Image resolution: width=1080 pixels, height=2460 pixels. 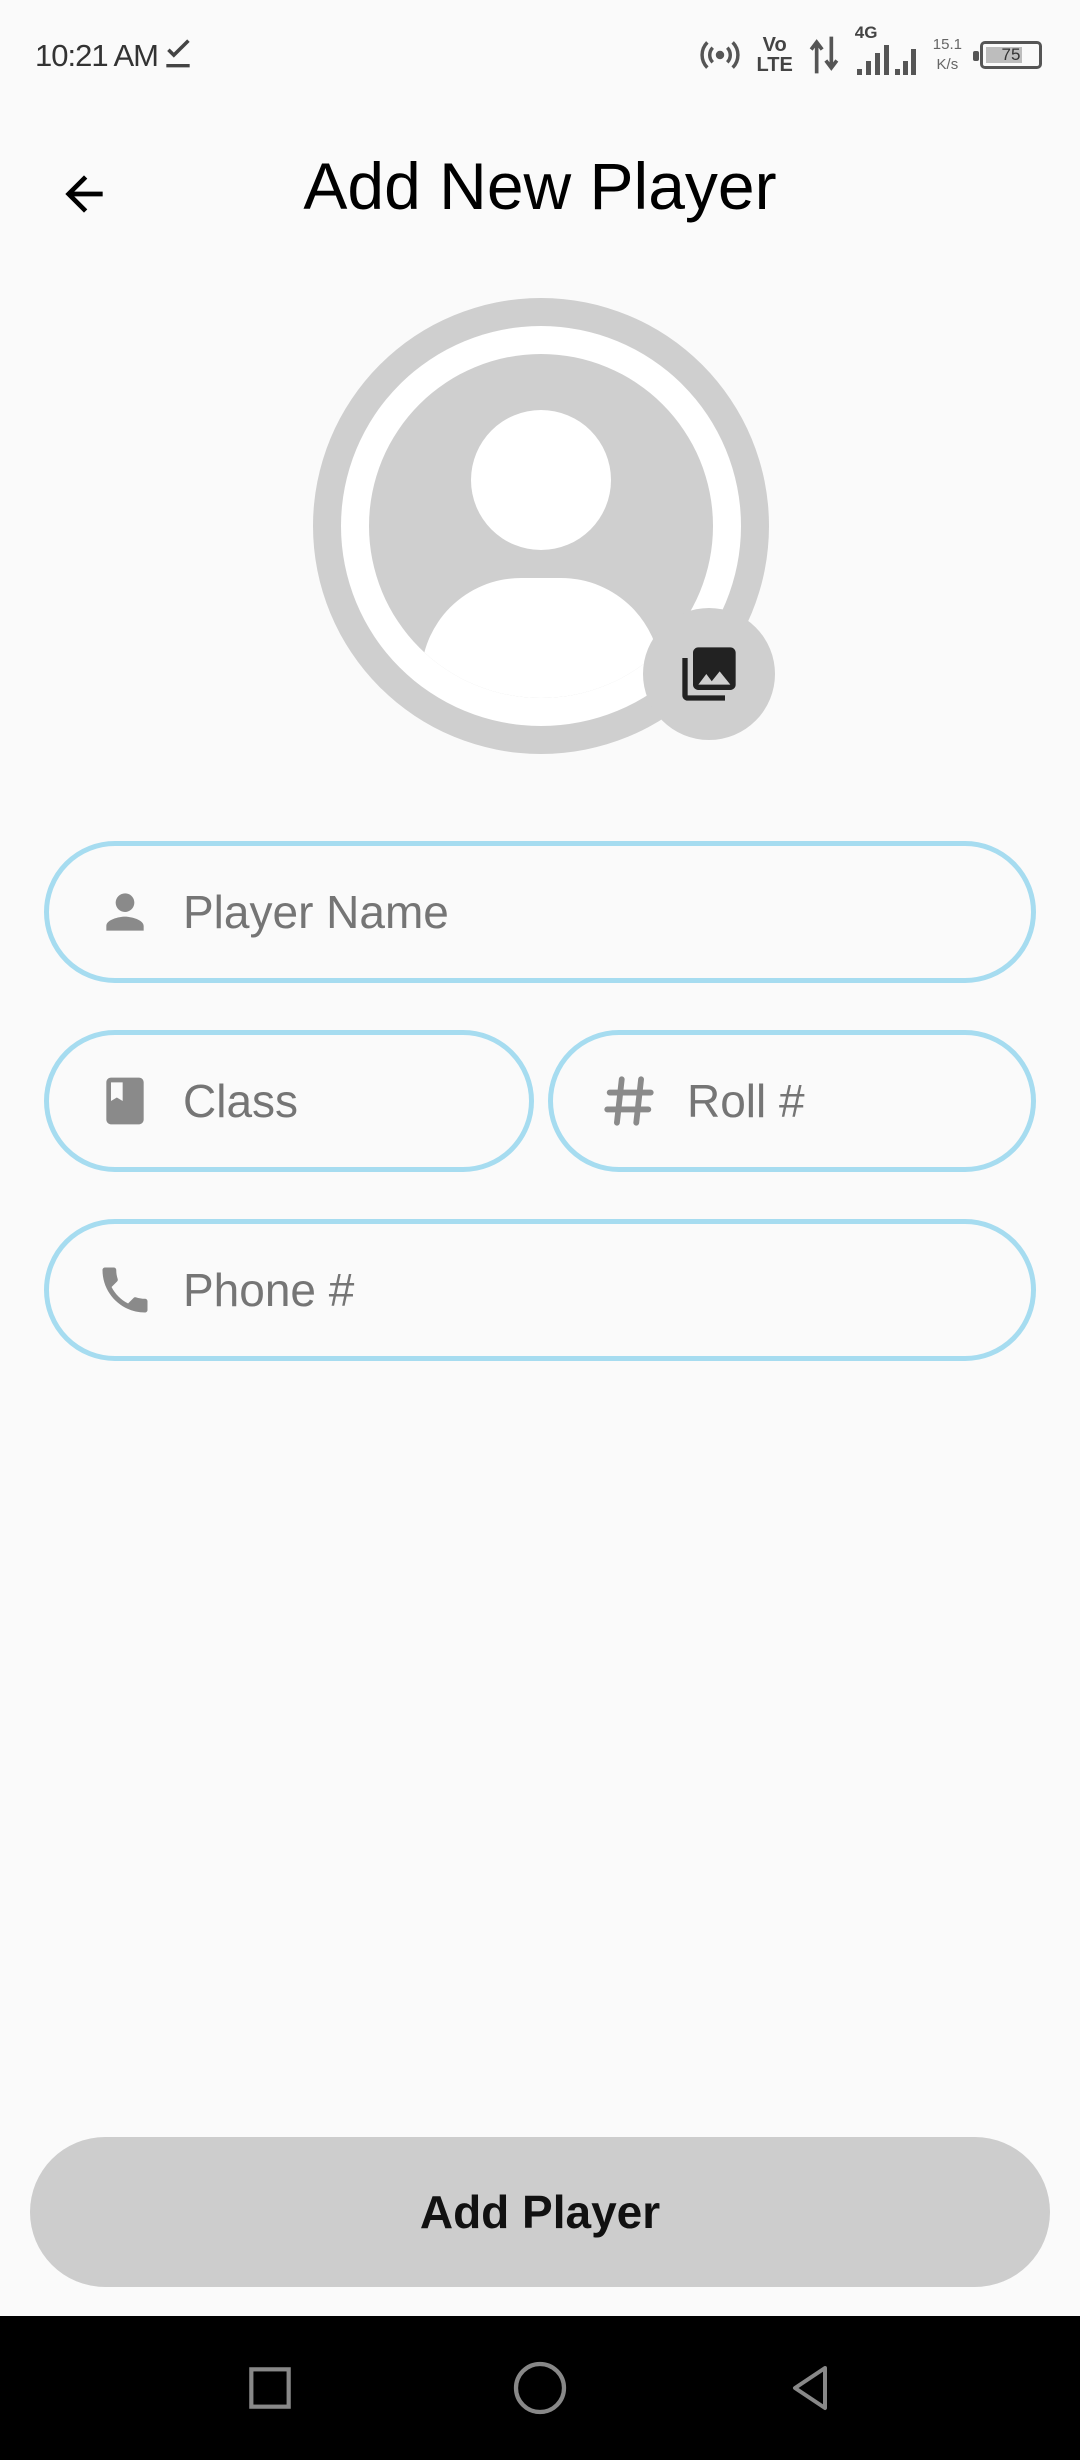 I want to click on avatar-body, so click(x=541, y=638).